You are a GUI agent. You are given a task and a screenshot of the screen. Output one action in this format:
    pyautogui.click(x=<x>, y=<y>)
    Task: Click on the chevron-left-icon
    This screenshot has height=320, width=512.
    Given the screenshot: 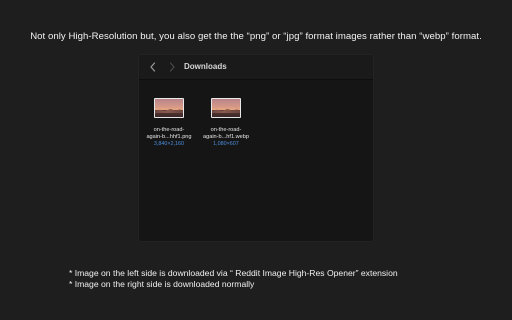 What is the action you would take?
    pyautogui.click(x=153, y=67)
    